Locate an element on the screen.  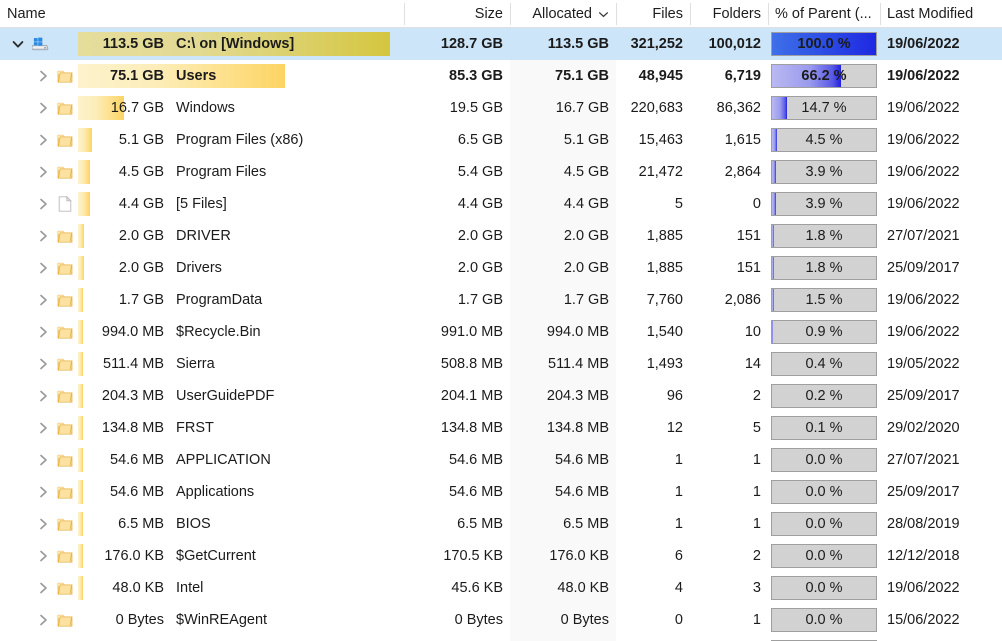
row-size-label: 511.4 MB is located at coordinates (133, 364).